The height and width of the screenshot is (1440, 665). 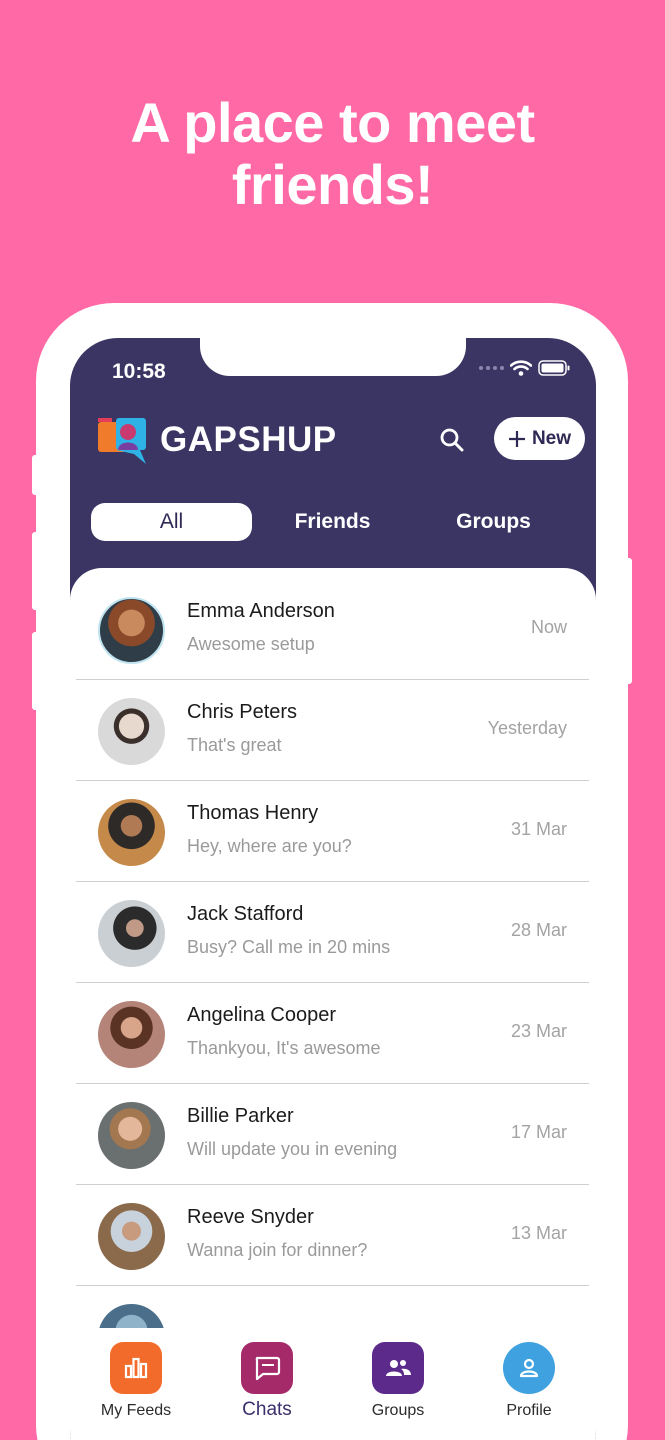 What do you see at coordinates (538, 829) in the screenshot?
I see `chat-timestamp: 31 Mar` at bounding box center [538, 829].